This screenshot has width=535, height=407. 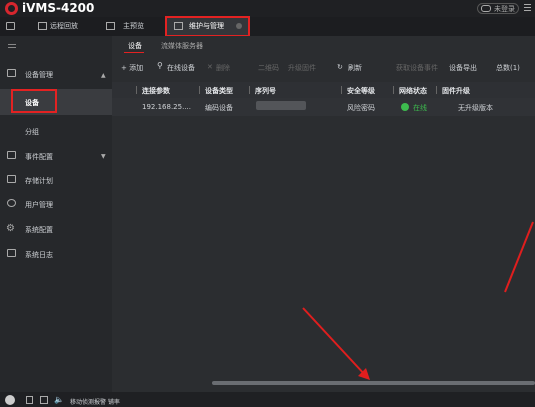 What do you see at coordinates (95, 402) in the screenshot?
I see `status-text: 移动侦测报警 铺率` at bounding box center [95, 402].